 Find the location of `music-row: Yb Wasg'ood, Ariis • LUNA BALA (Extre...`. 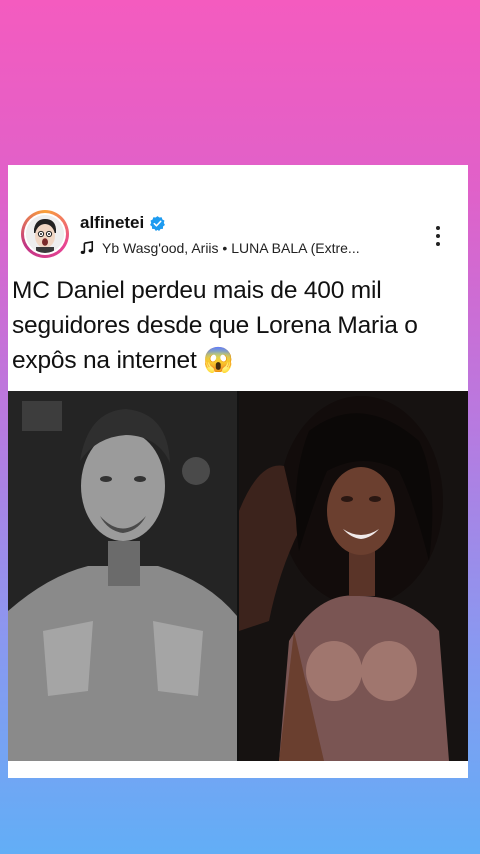

music-row: Yb Wasg'ood, Ariis • LUNA BALA (Extre... is located at coordinates (220, 248).